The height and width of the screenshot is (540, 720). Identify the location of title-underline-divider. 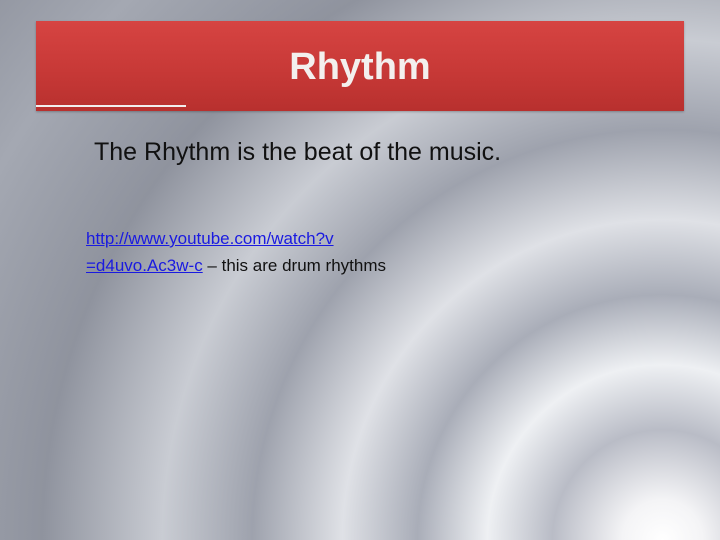
(111, 106).